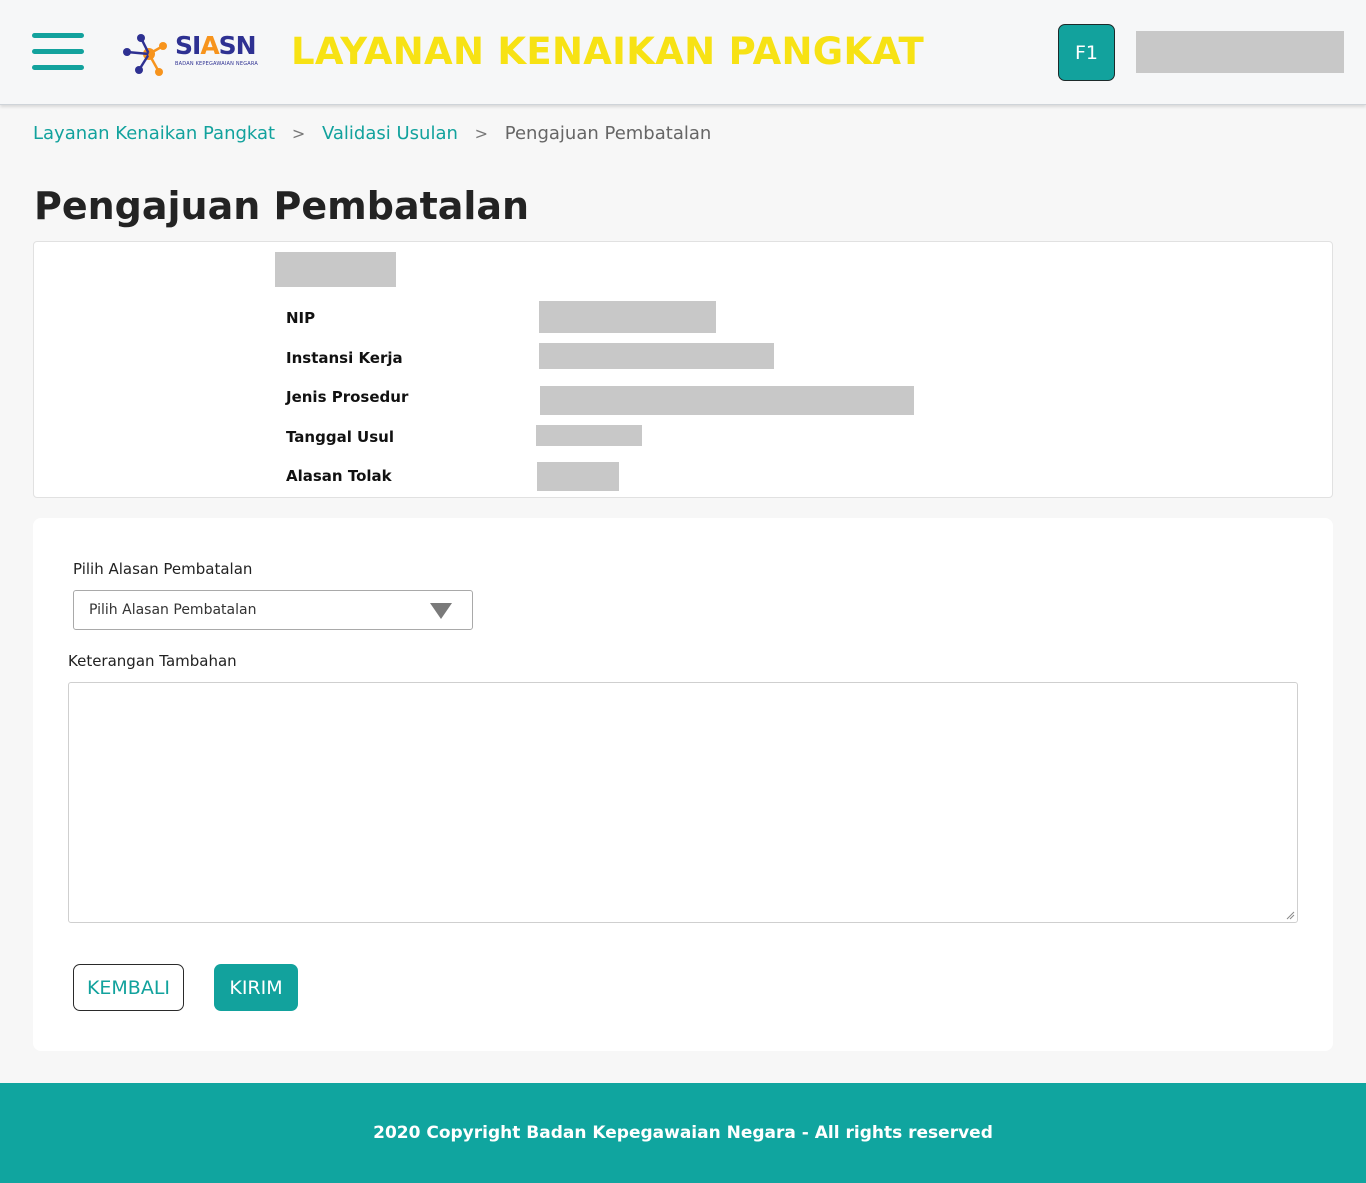  What do you see at coordinates (627, 317) in the screenshot?
I see `value-nip-redacted` at bounding box center [627, 317].